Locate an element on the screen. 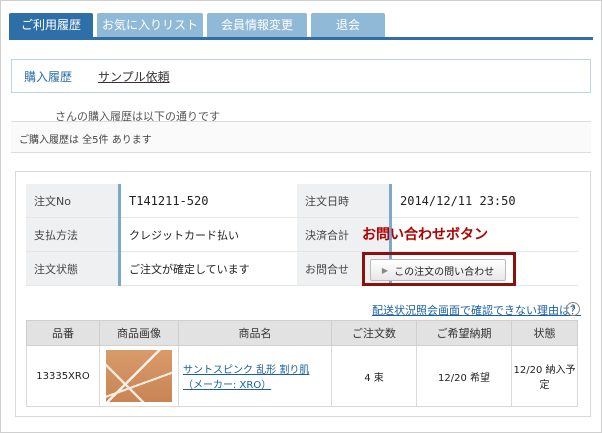  product-thumbnail is located at coordinates (139, 376).